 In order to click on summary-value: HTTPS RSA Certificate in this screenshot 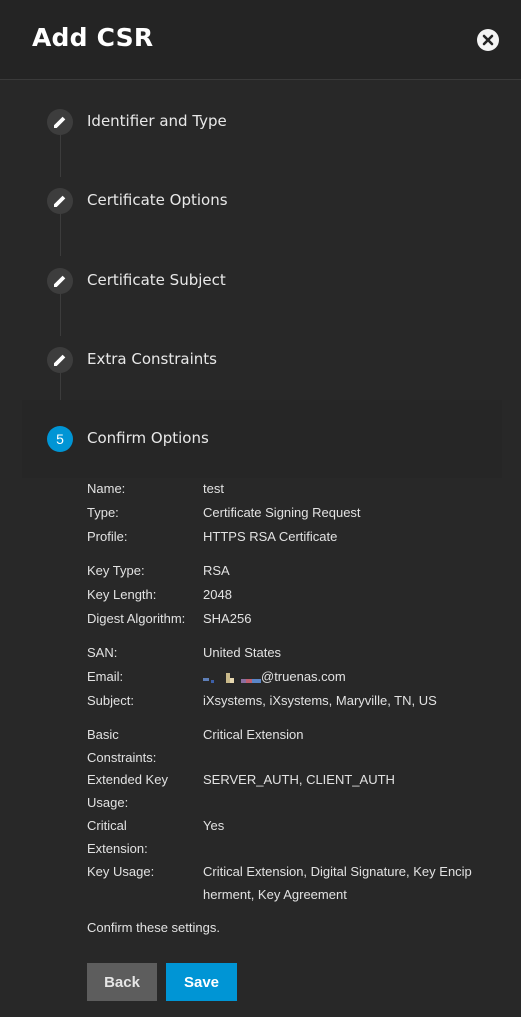, I will do `click(270, 536)`.